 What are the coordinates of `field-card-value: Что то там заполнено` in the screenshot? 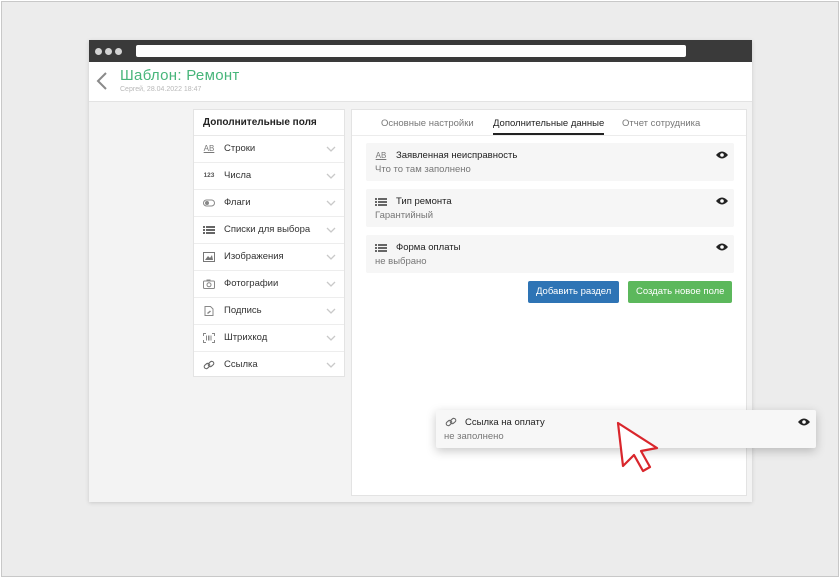 It's located at (423, 169).